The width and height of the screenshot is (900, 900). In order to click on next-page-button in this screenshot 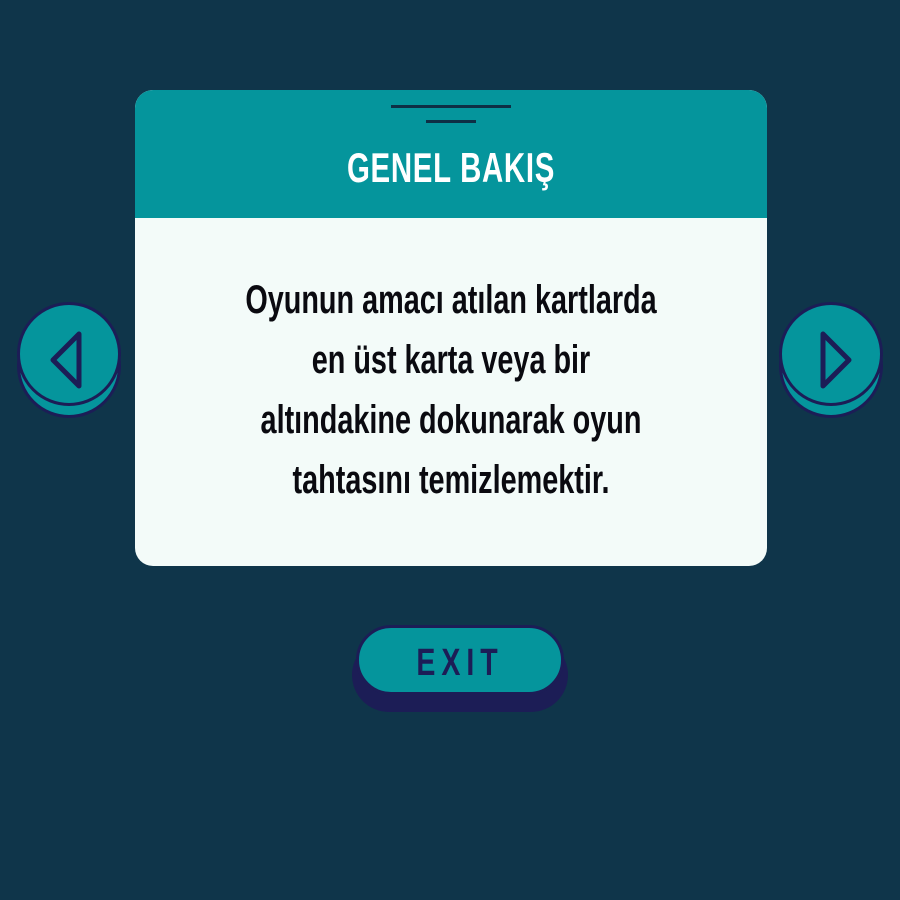, I will do `click(831, 360)`.